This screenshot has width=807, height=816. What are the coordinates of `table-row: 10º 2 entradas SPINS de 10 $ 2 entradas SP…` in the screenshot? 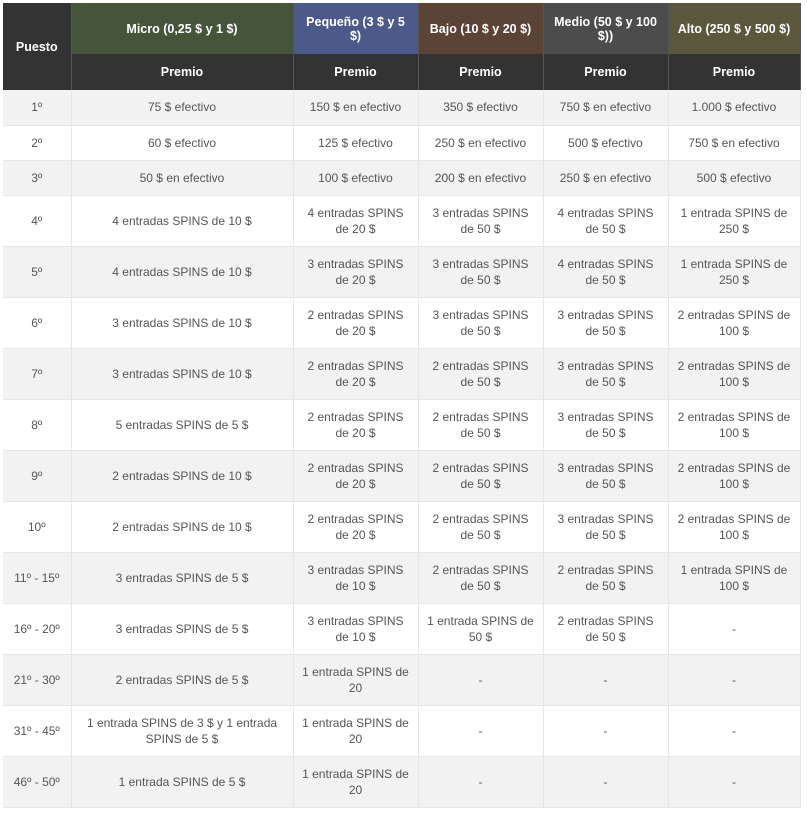 It's located at (402, 527).